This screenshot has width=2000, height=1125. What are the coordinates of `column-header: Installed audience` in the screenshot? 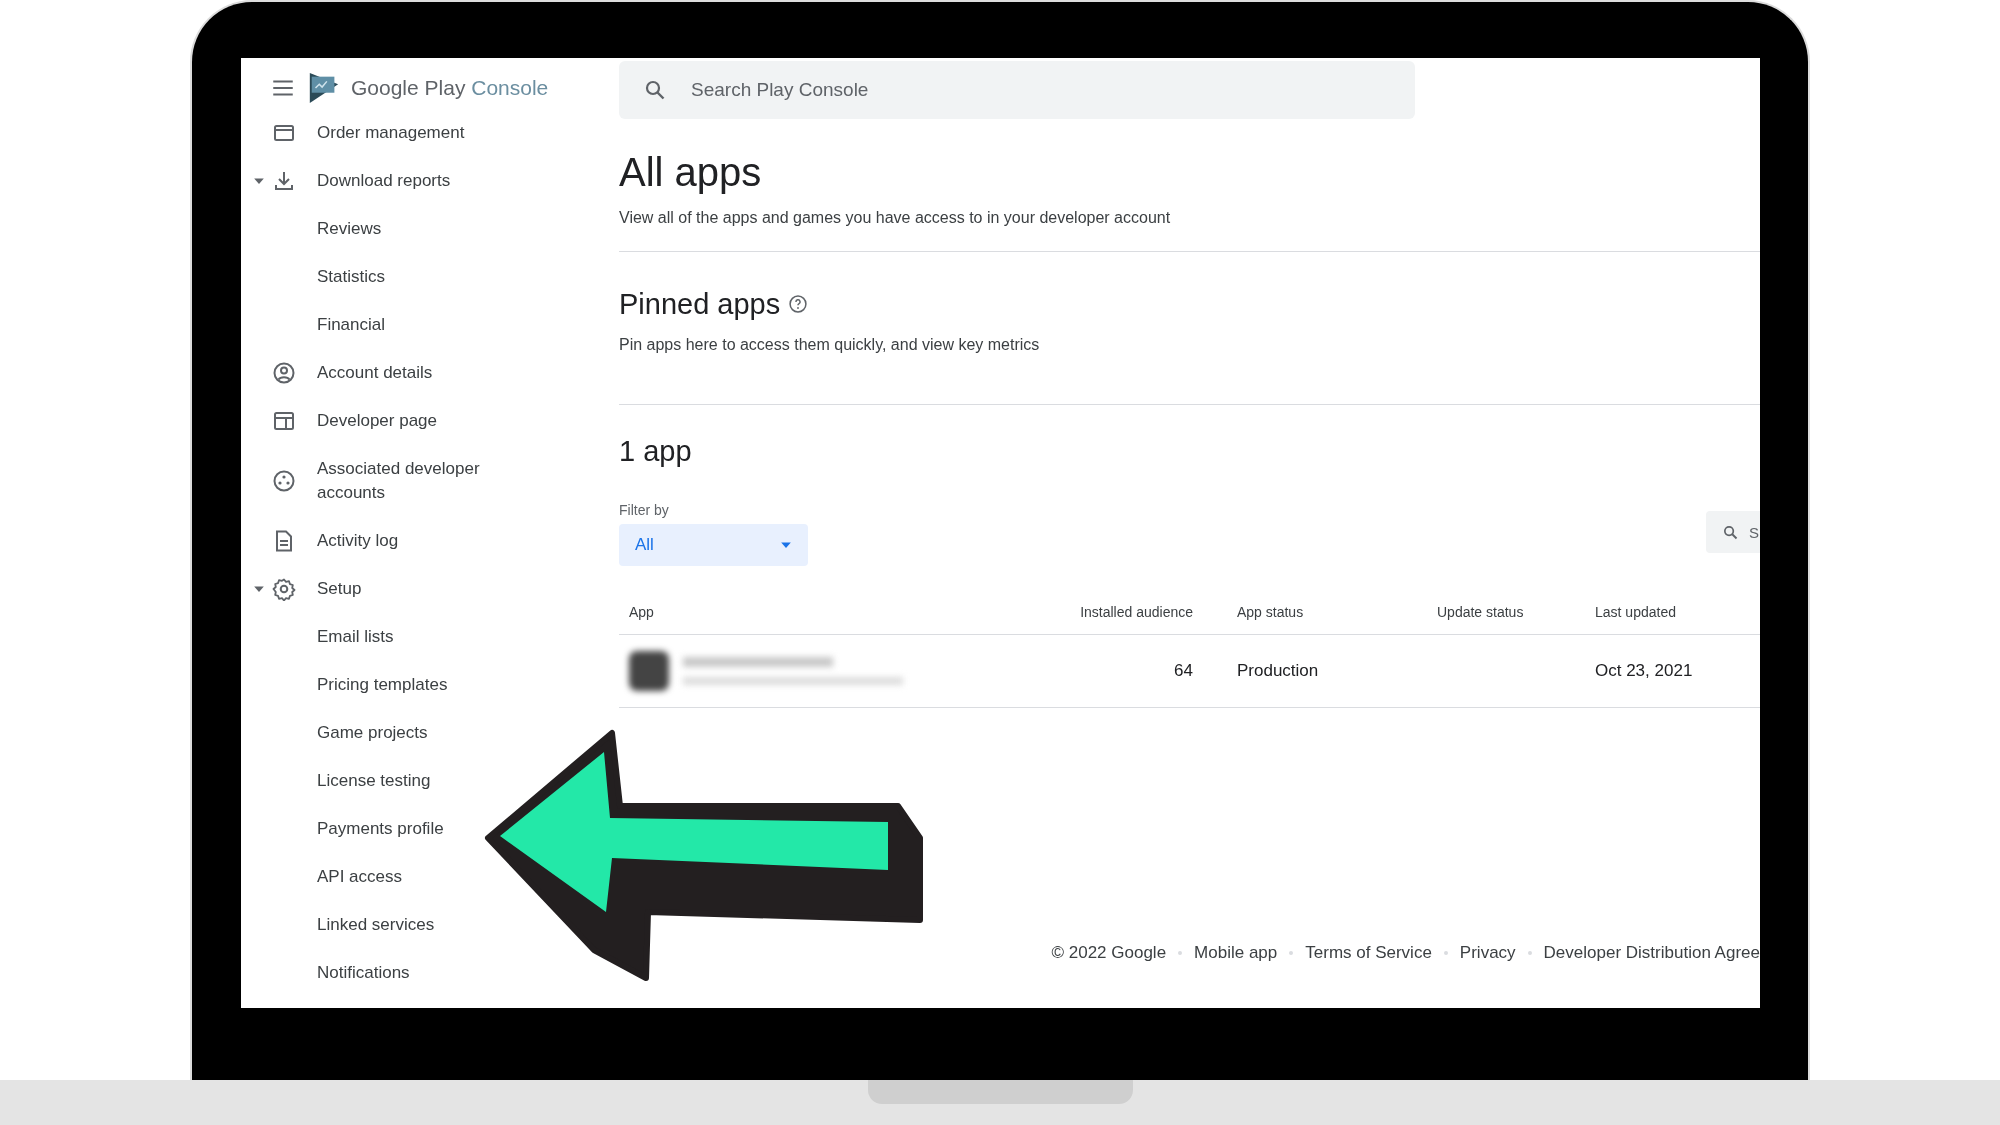 It's located at (1136, 612).